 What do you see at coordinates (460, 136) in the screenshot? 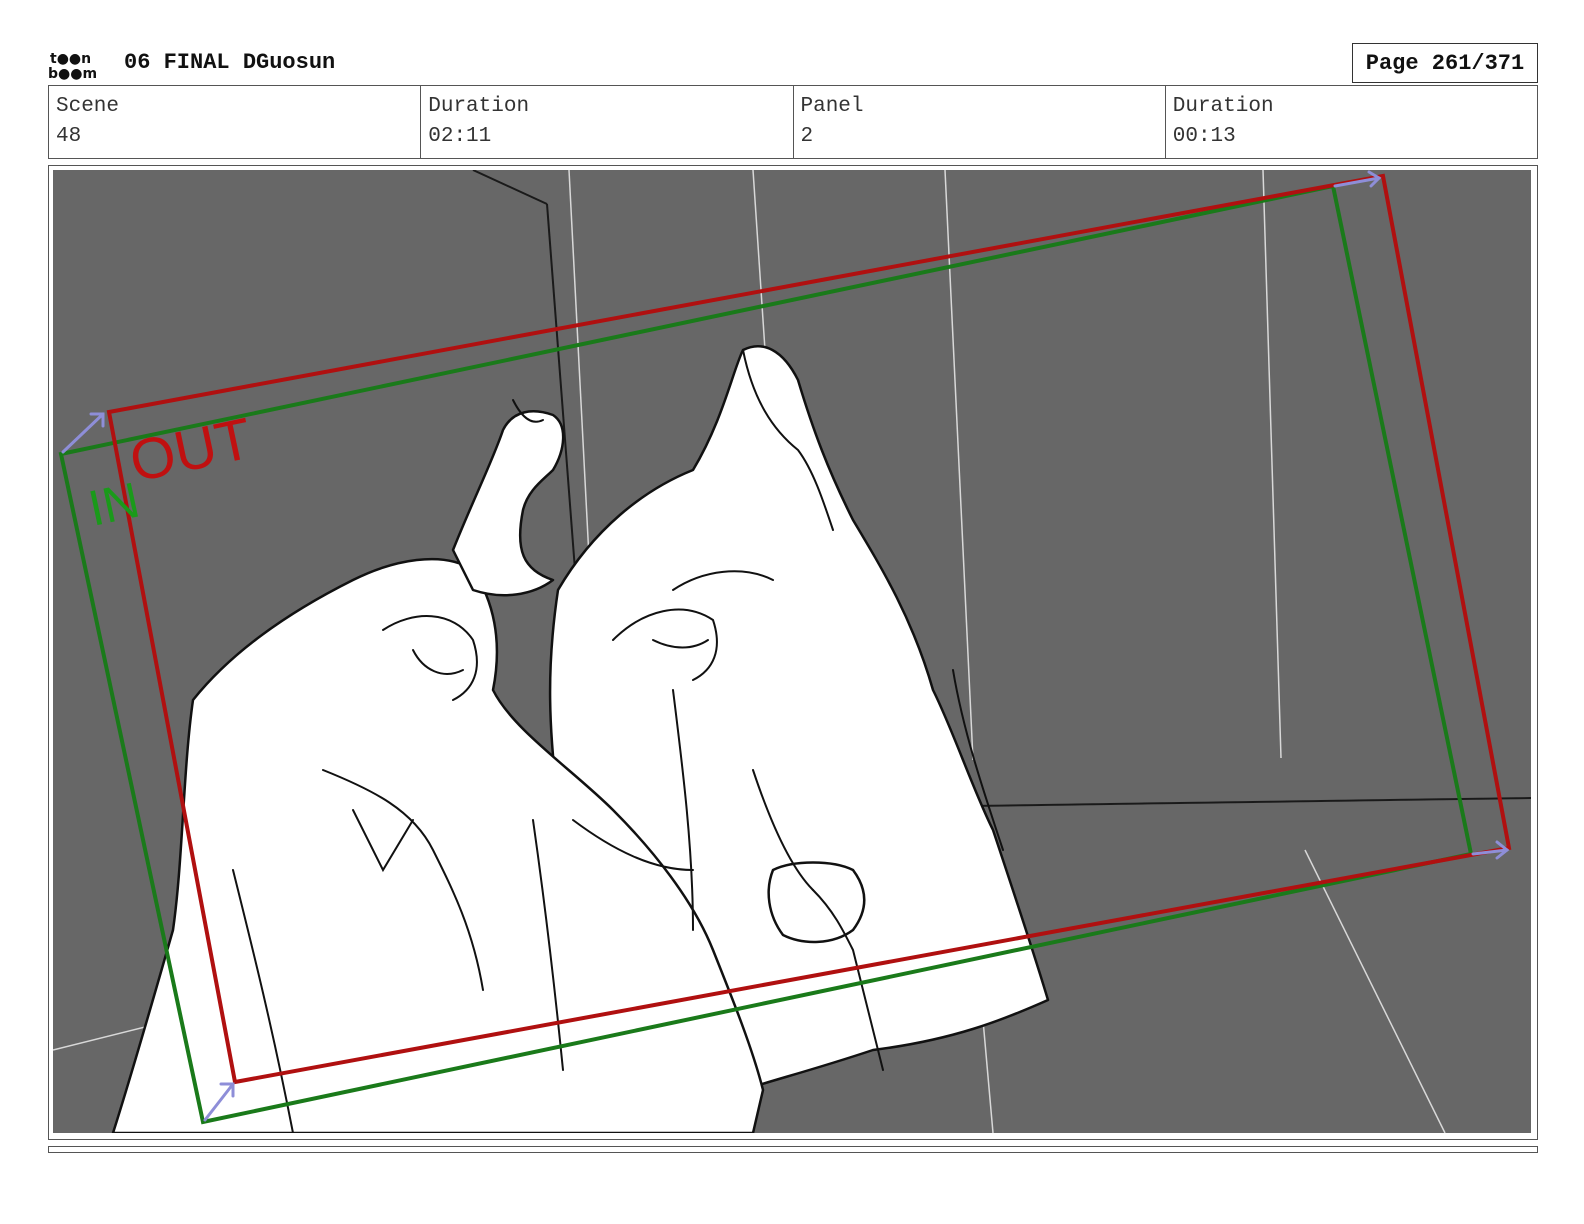
I see `scene-duration-value: 02:11` at bounding box center [460, 136].